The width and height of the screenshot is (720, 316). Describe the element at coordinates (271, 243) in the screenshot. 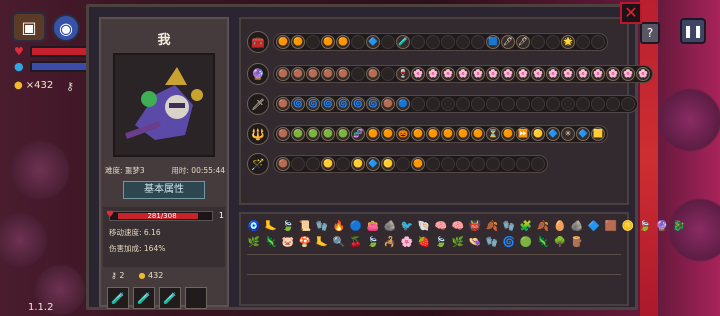

I see `collected-item: 🦎` at that location.